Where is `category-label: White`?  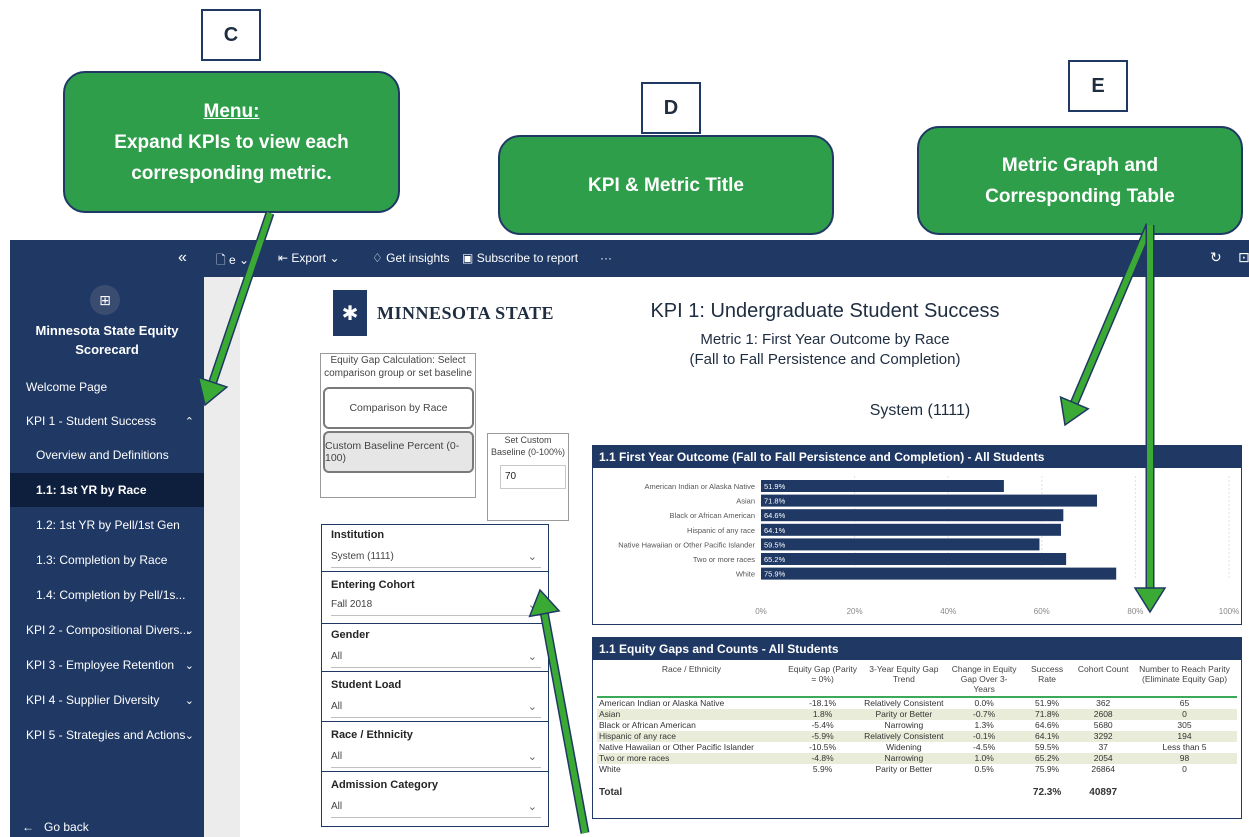
category-label: White is located at coordinates (745, 574).